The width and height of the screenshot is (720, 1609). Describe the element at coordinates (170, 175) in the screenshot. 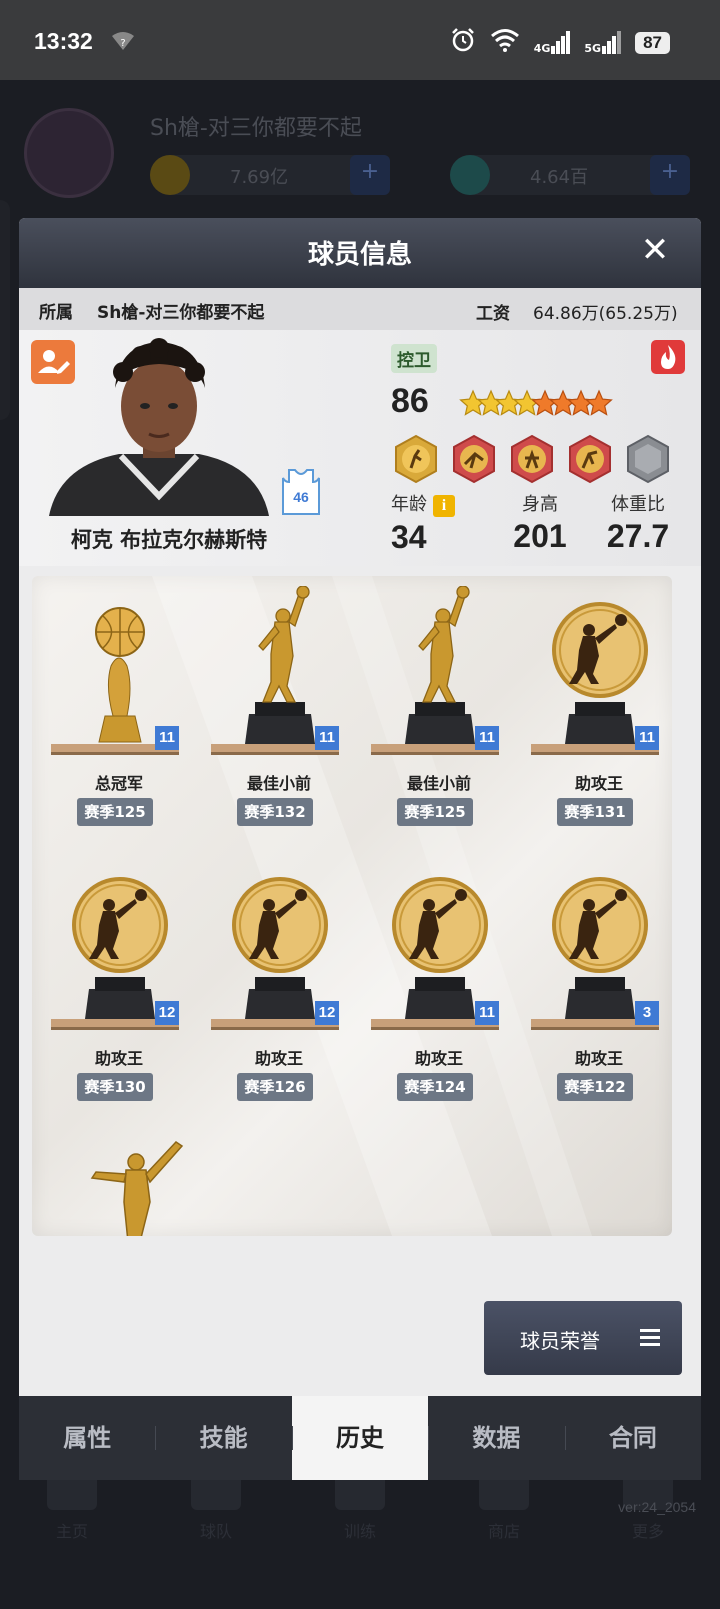

I see `coin-icon` at that location.